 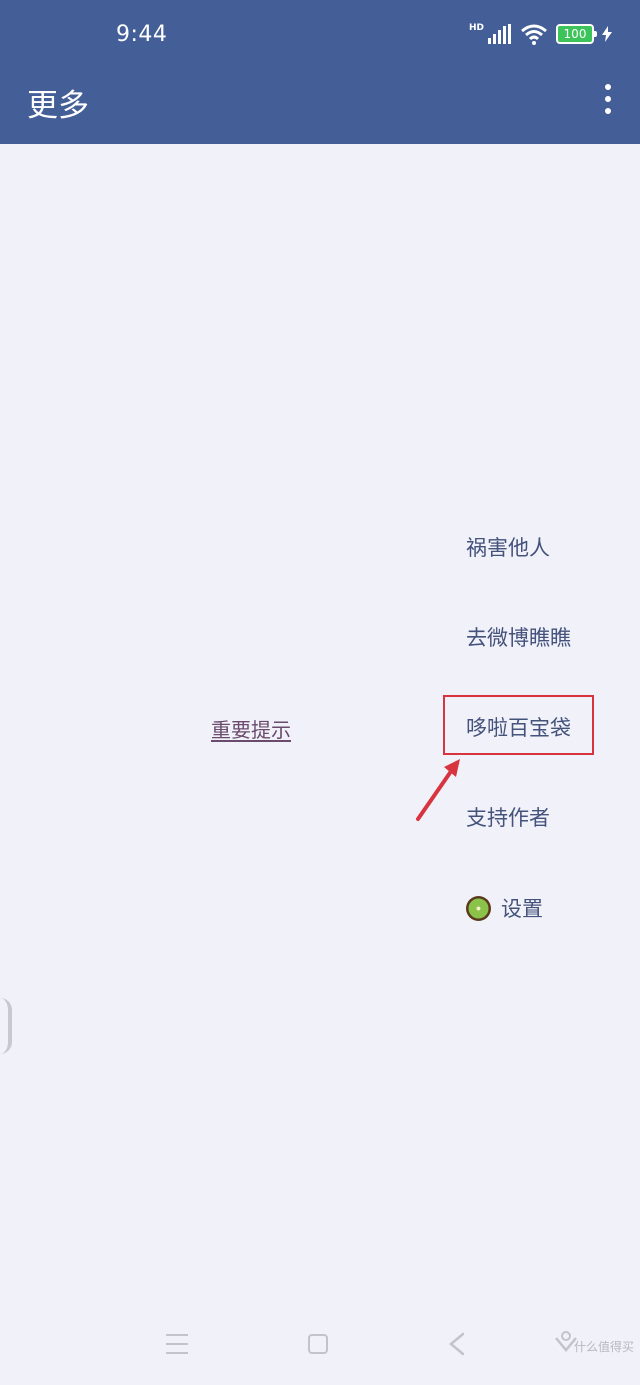 I want to click on app-bar: 更多, so click(x=320, y=105).